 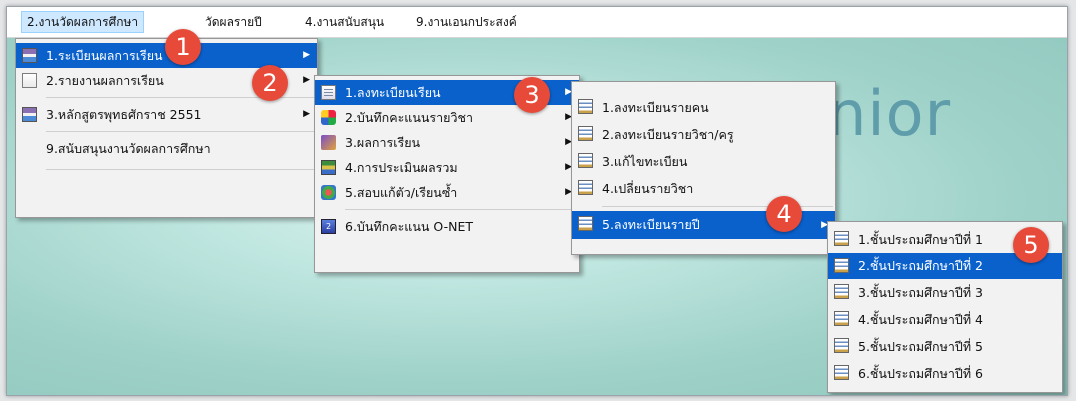 What do you see at coordinates (645, 161) in the screenshot?
I see `menu-item-label: 3.แก้ไขทะเบียน` at bounding box center [645, 161].